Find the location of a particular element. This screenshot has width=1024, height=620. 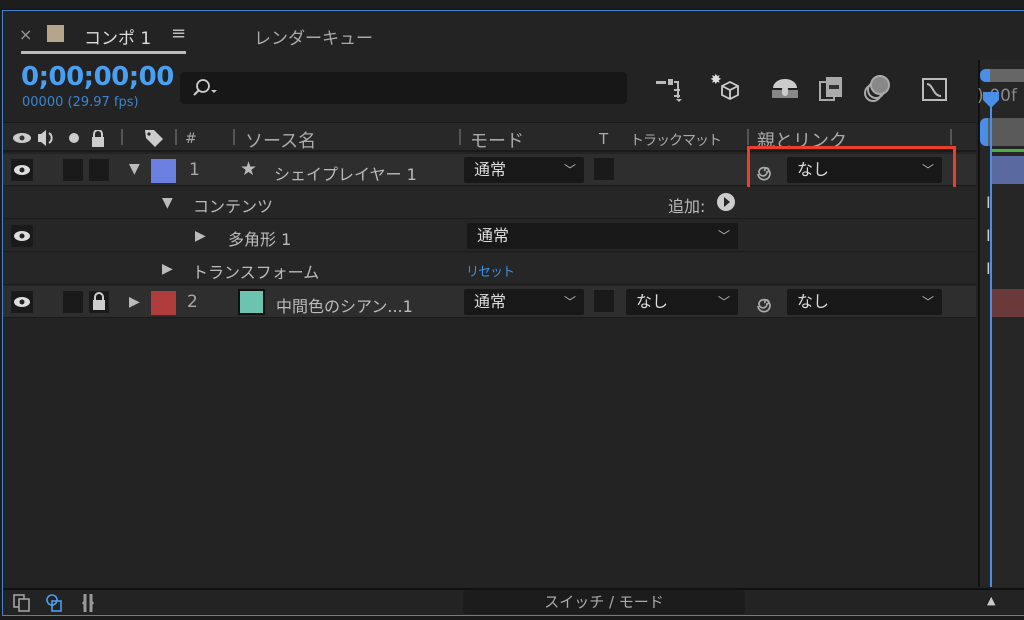

layer-switches-icon is located at coordinates (22, 603).